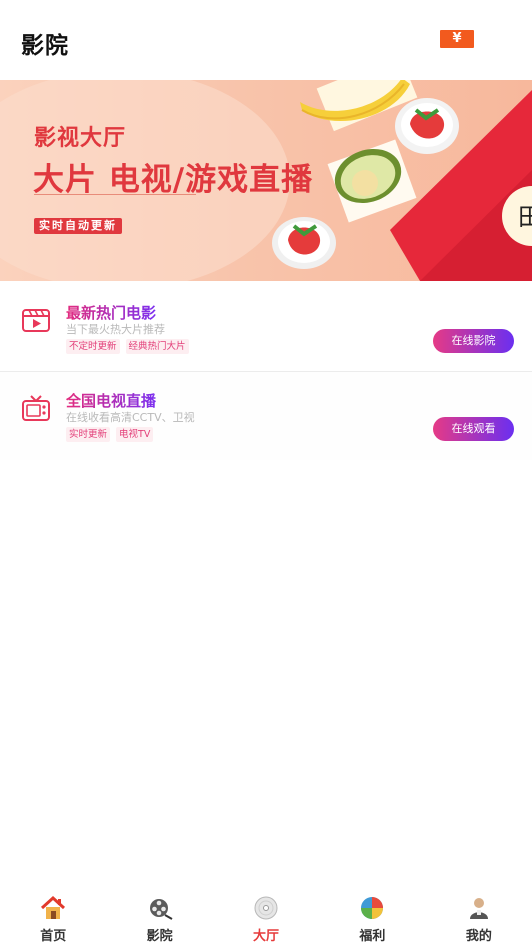  I want to click on nav-label: 我的, so click(478, 936).